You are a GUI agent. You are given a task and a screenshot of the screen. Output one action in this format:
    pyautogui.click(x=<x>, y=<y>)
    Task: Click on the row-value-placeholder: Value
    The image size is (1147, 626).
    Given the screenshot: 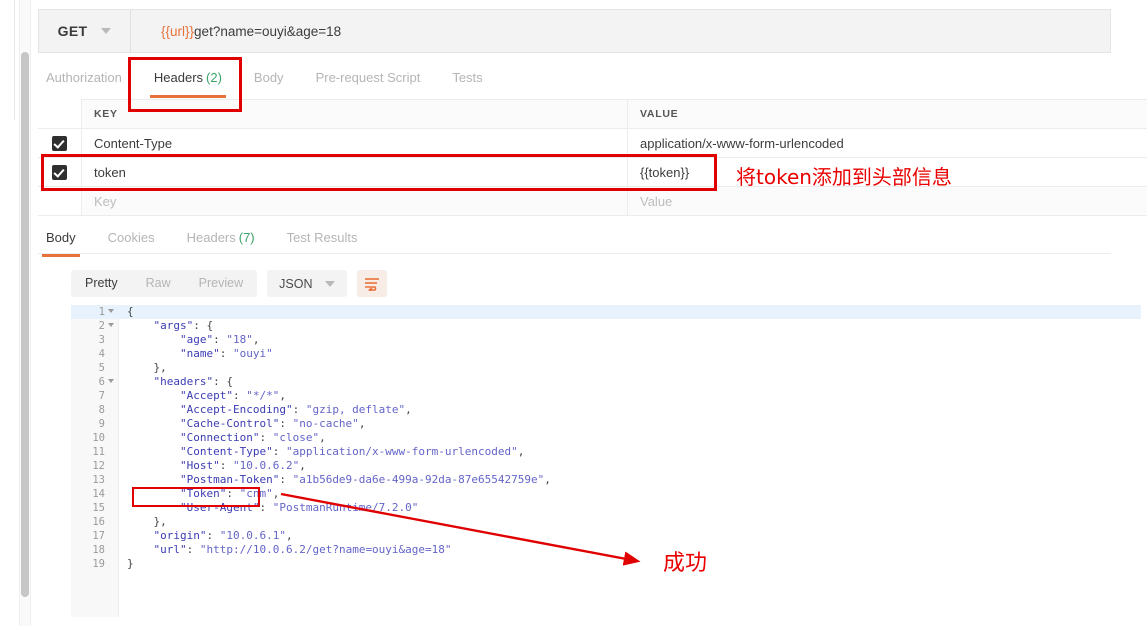 What is the action you would take?
    pyautogui.click(x=887, y=201)
    